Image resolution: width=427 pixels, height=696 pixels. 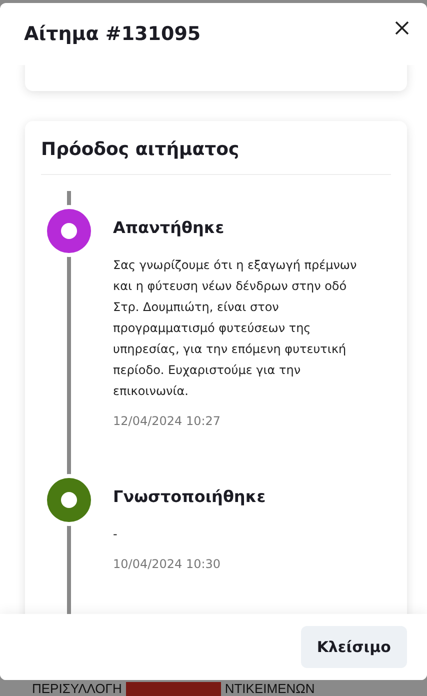 What do you see at coordinates (235, 328) in the screenshot?
I see `status-message: Σας γνωρίζουμε ότι η εξαγωγή πρέμνων και η φύτευση νέων δένδρων στην οδό Στρ. Δουμπιώτη, είναι στον προγραμματισμό φυτεύσεων της υπηρεσίας, για την επόμενη φυτευτική περίοδο. Ευχαριστούμε για την επικοινωνία.` at bounding box center [235, 328].